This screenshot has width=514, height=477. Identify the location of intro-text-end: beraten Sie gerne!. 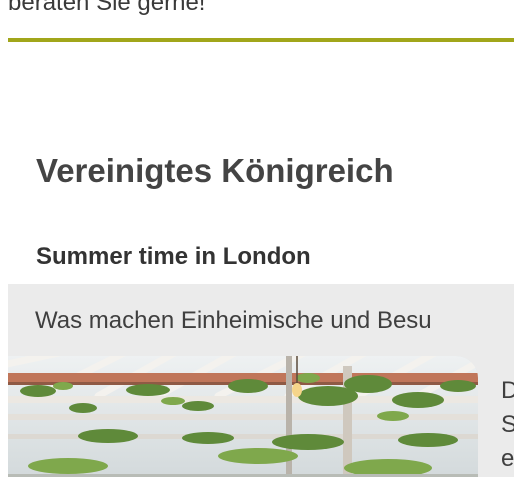
(107, 8).